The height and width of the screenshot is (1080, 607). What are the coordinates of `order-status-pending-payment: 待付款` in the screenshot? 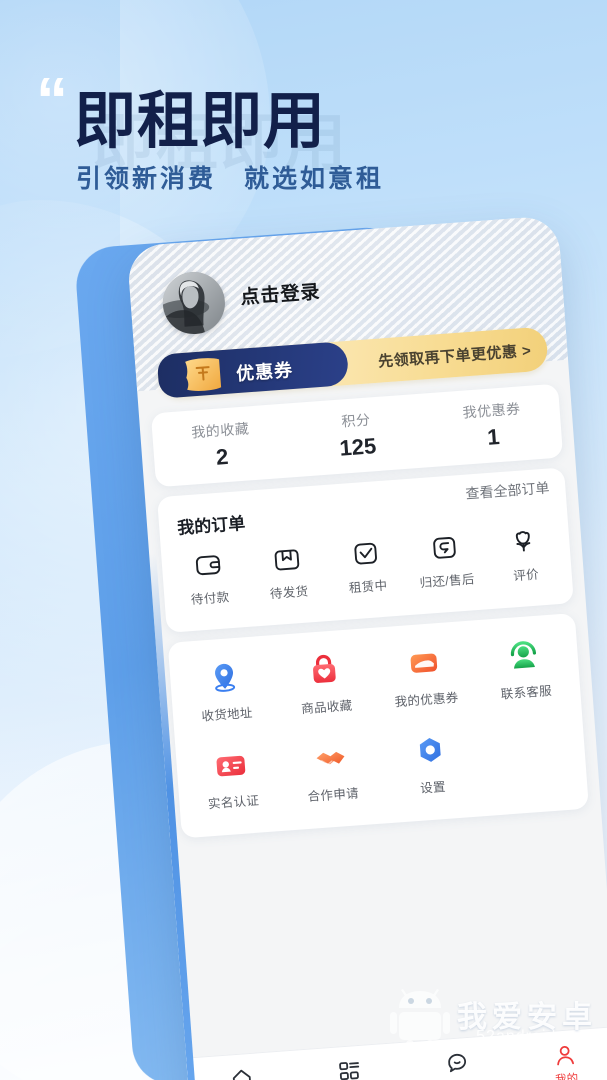 It's located at (208, 576).